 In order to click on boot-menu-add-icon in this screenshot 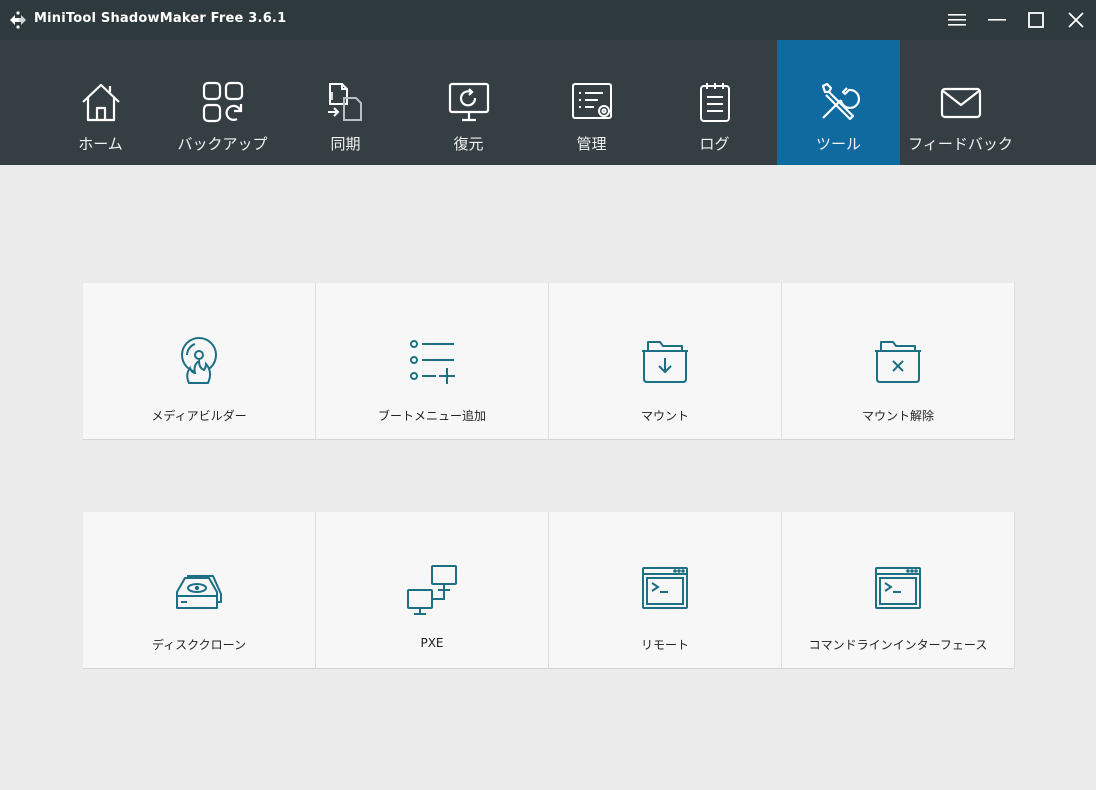, I will do `click(432, 362)`.